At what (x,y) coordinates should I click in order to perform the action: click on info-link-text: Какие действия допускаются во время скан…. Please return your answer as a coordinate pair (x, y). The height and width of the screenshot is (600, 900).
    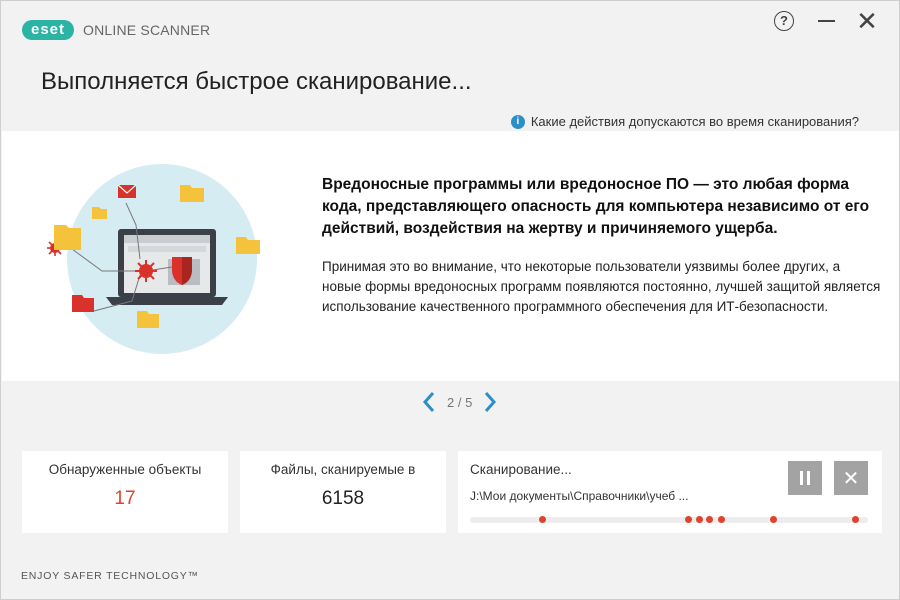
    Looking at the image, I should click on (694, 121).